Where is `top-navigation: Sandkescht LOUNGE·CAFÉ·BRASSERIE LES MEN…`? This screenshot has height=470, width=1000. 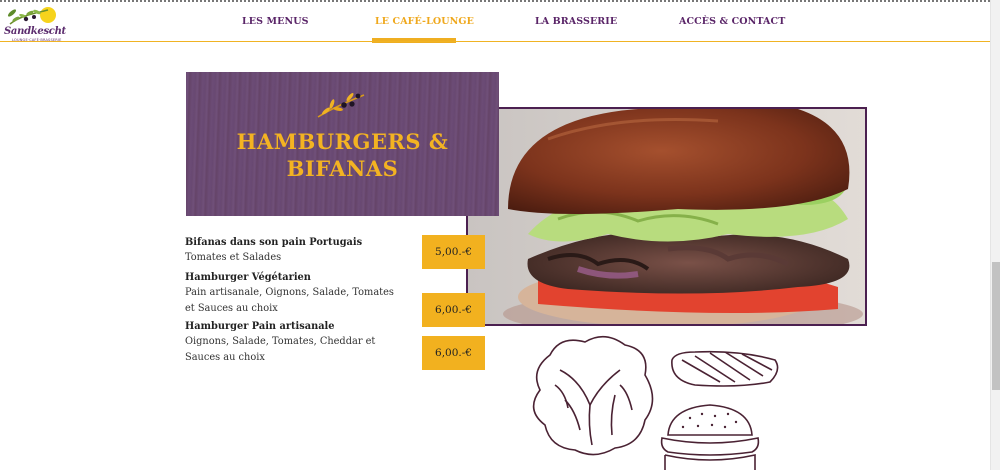
top-navigation: Sandkescht LOUNGE·CAFÉ·BRASSERIE LES MEN… is located at coordinates (495, 23).